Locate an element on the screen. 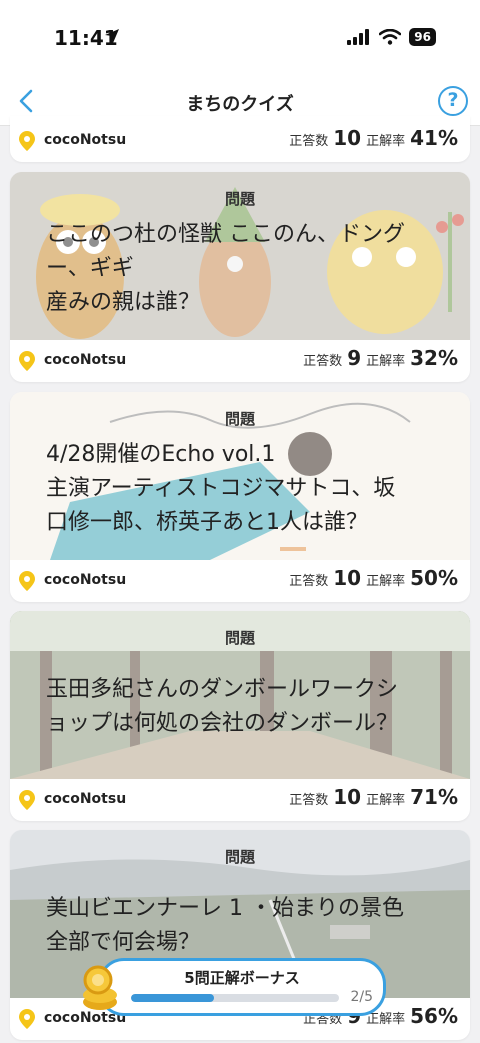 The height and width of the screenshot is (1043, 480). card-footer: cocoNotsu 正答数 10 正解率 41% is located at coordinates (240, 141).